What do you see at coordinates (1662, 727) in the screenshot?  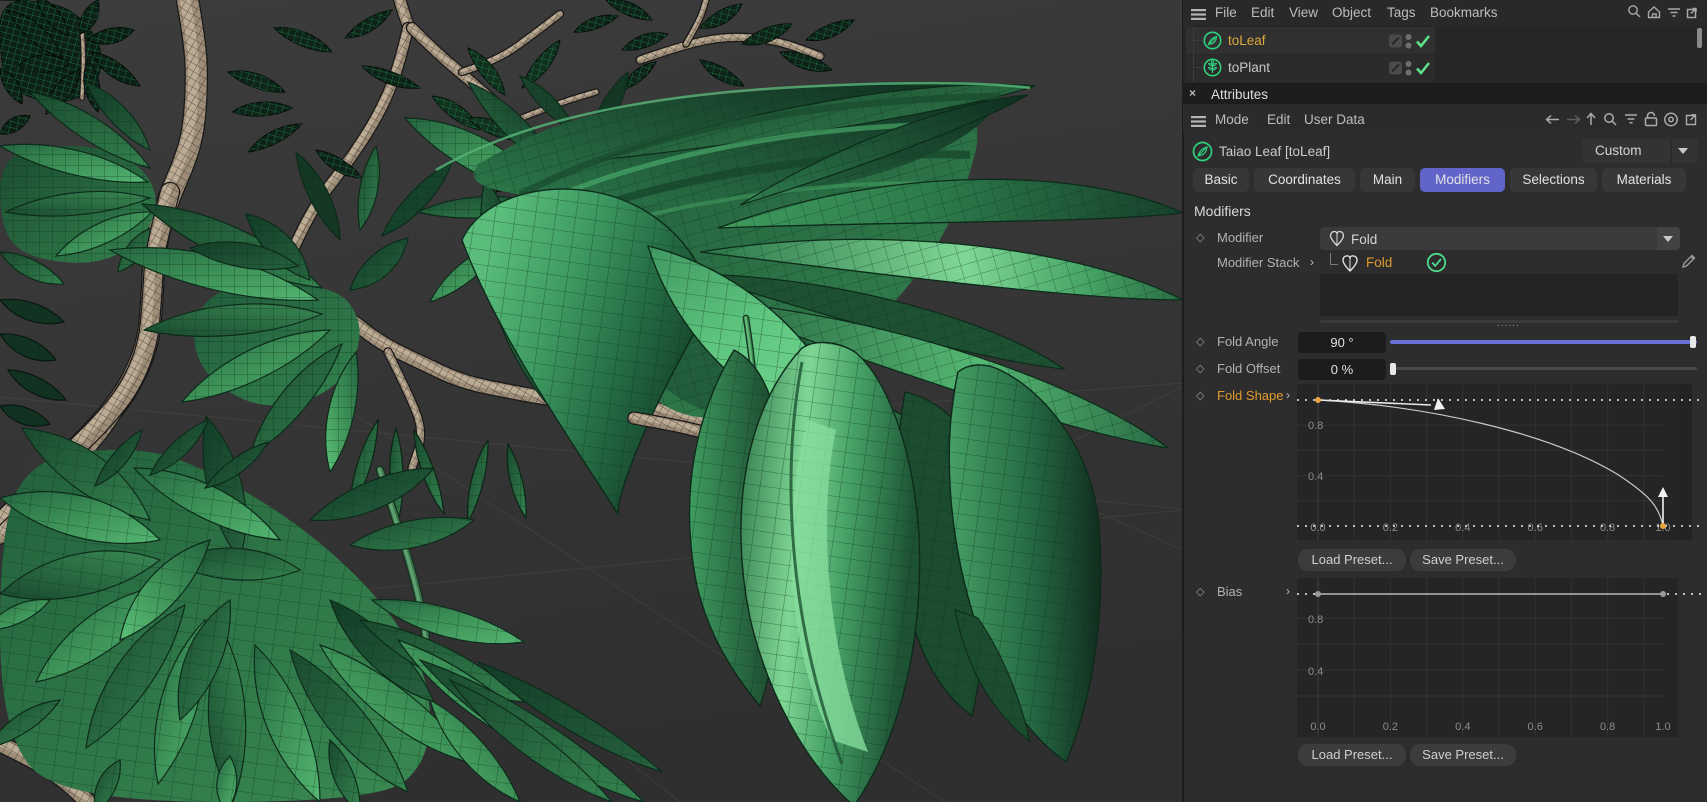 I see `svg-text: 1.0` at bounding box center [1662, 727].